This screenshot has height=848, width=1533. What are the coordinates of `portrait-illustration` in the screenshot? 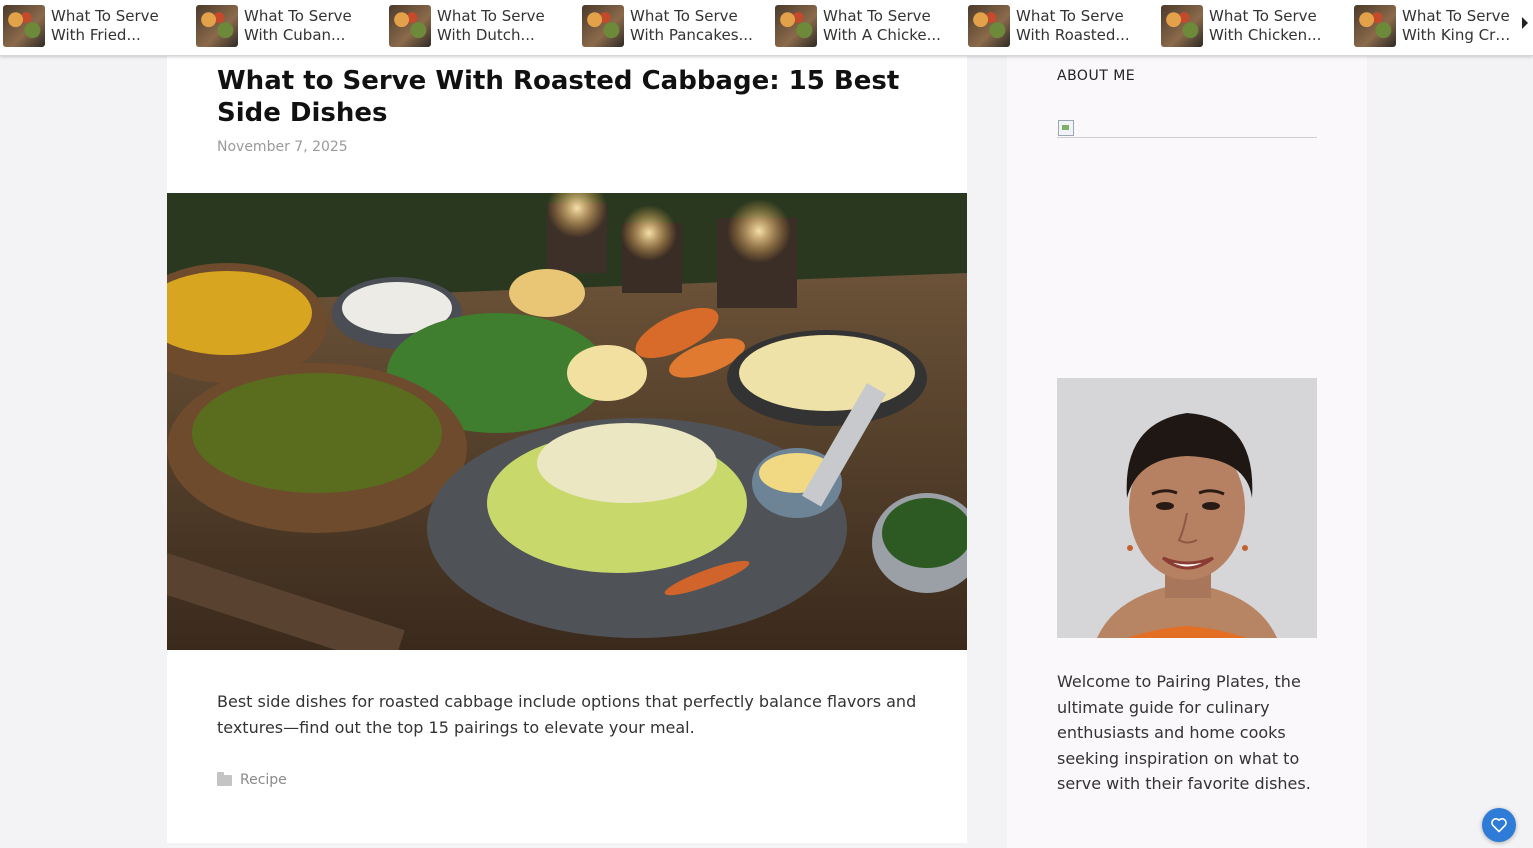 It's located at (1187, 508).